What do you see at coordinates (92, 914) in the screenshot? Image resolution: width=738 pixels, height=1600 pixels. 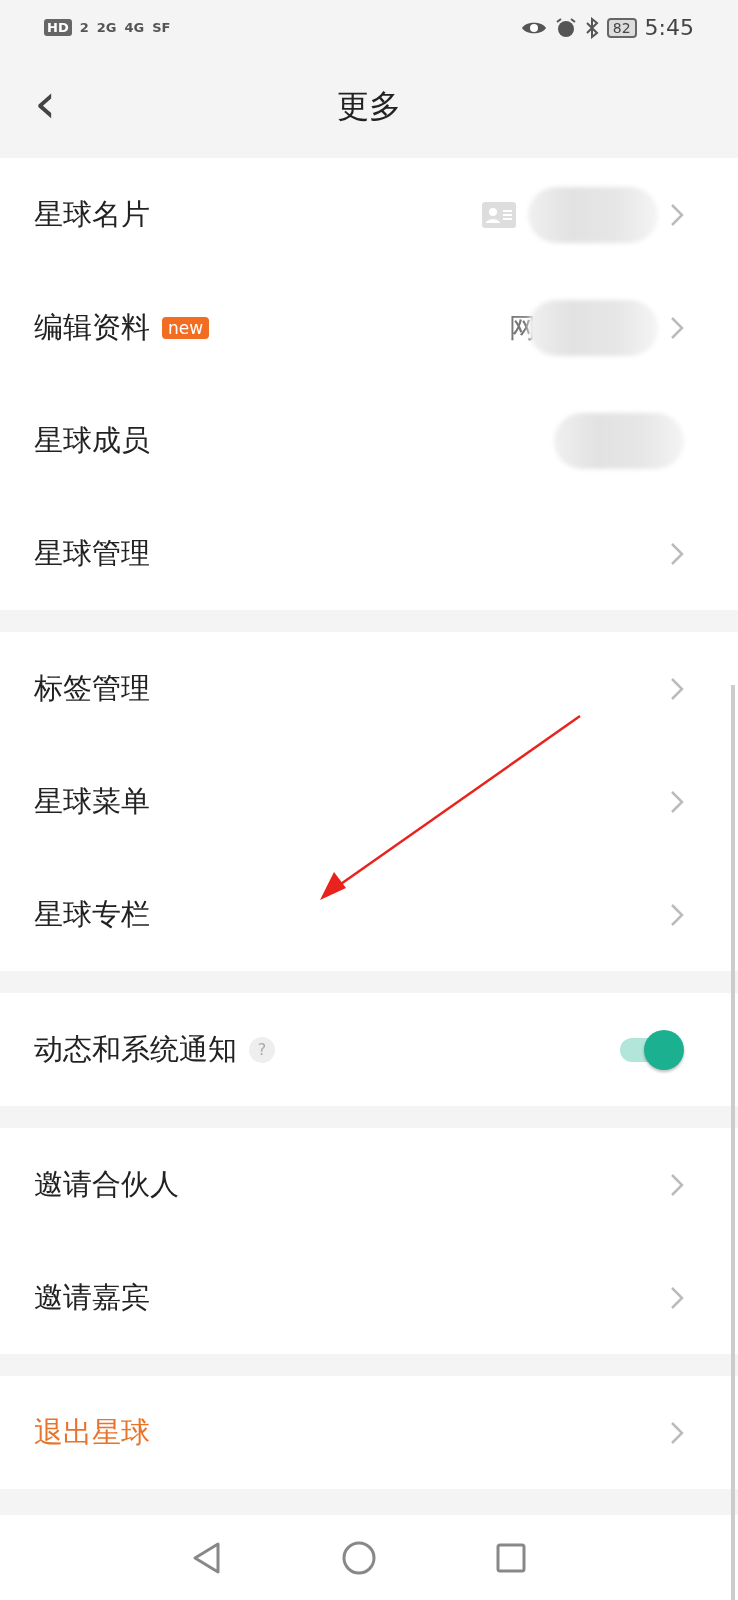 I see `menu-label: 星球专栏` at bounding box center [92, 914].